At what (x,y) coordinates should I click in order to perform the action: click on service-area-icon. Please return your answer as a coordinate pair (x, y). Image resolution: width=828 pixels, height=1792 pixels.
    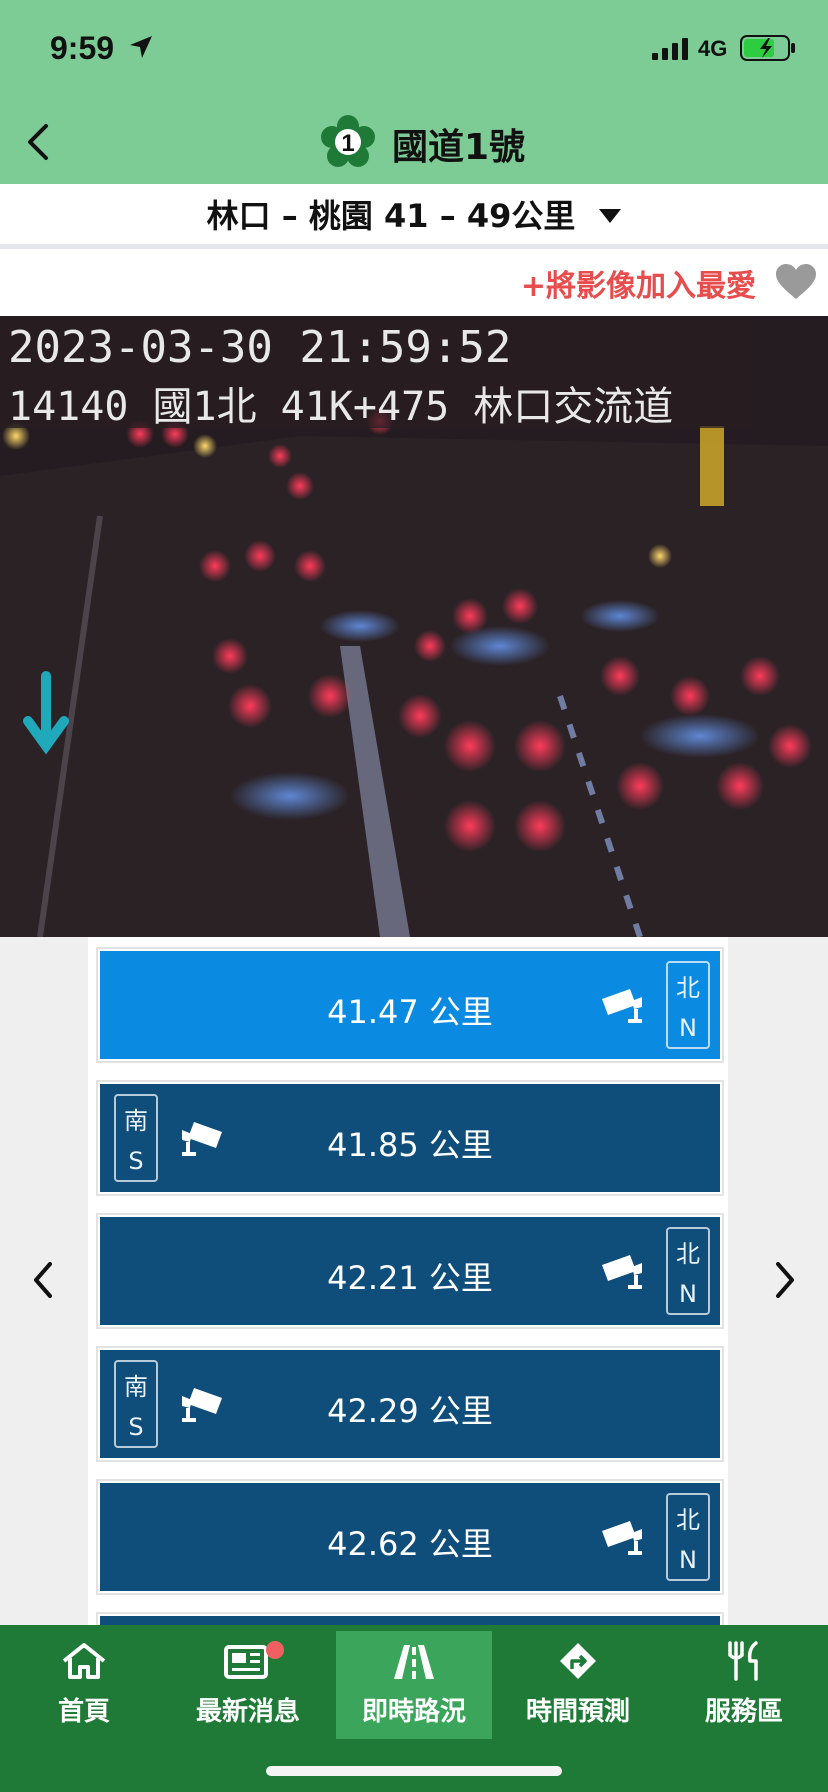
    Looking at the image, I should click on (743, 1661).